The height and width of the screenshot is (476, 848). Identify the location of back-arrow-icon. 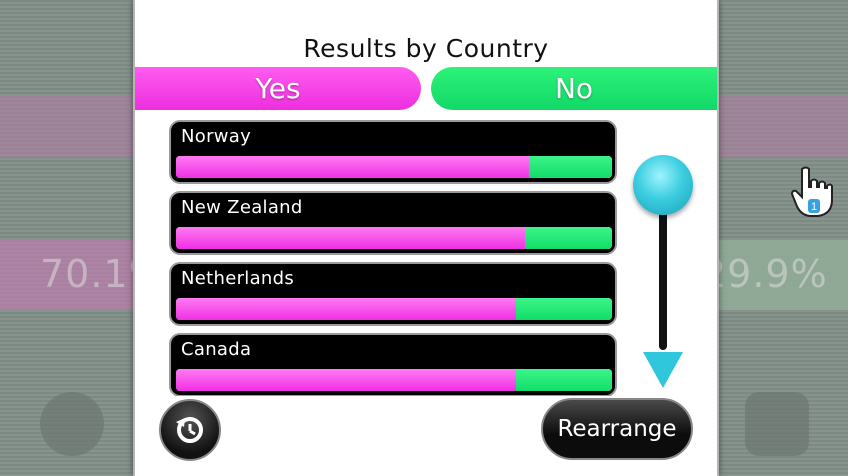
(189, 430).